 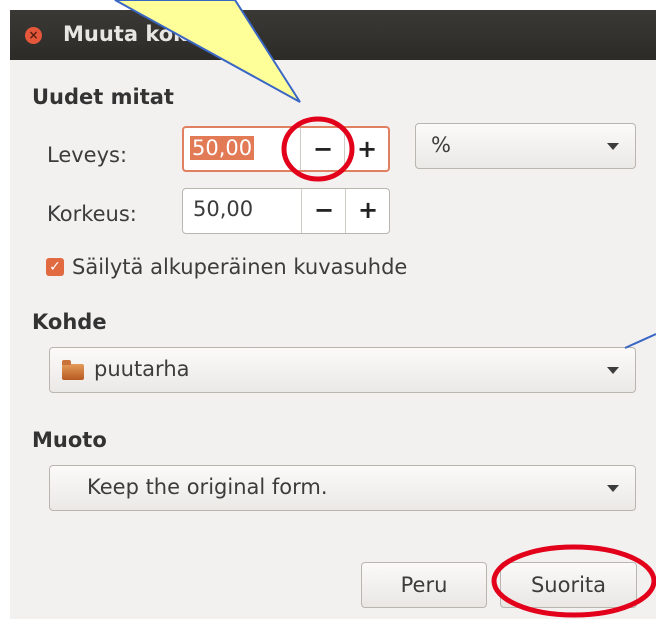 I want to click on height-spinner: 50,00 − +, so click(x=286, y=211).